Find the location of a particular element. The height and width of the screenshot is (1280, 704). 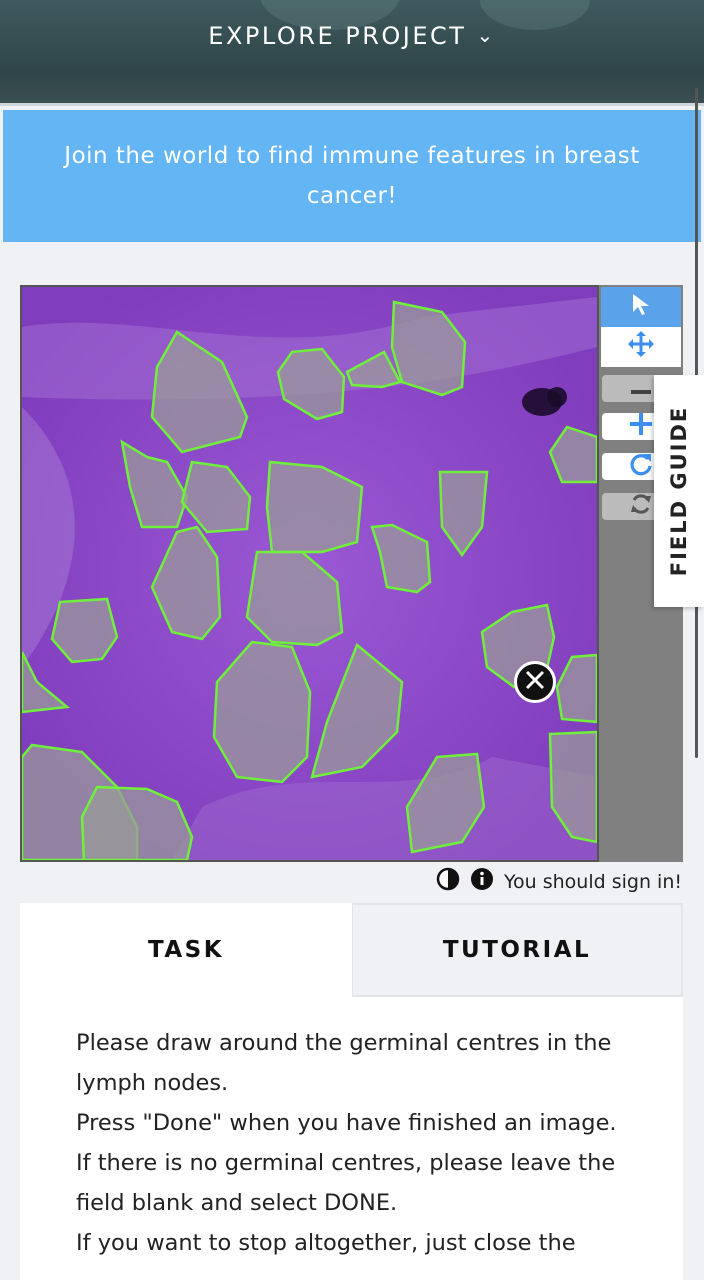

viewer-meta-row: You should sign in! is located at coordinates (559, 882).